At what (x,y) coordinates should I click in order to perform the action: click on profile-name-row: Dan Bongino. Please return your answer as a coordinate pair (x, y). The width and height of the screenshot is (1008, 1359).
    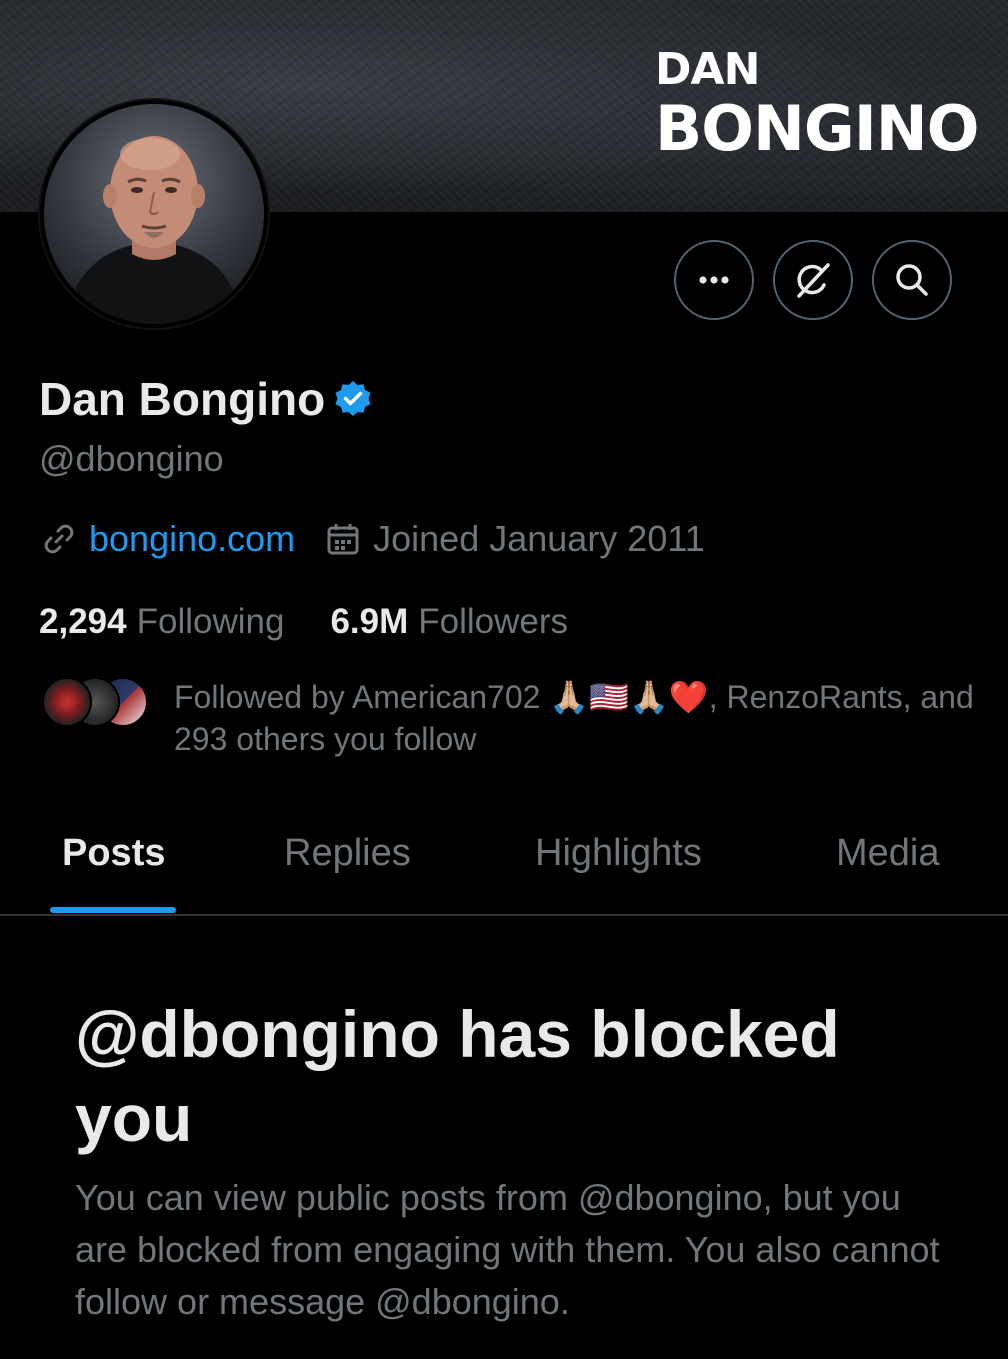
    Looking at the image, I should click on (206, 399).